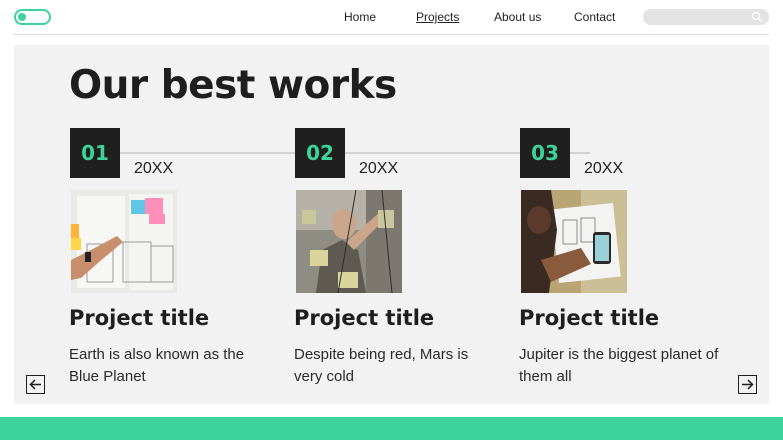 The width and height of the screenshot is (783, 440). I want to click on arrow-right-icon, so click(748, 384).